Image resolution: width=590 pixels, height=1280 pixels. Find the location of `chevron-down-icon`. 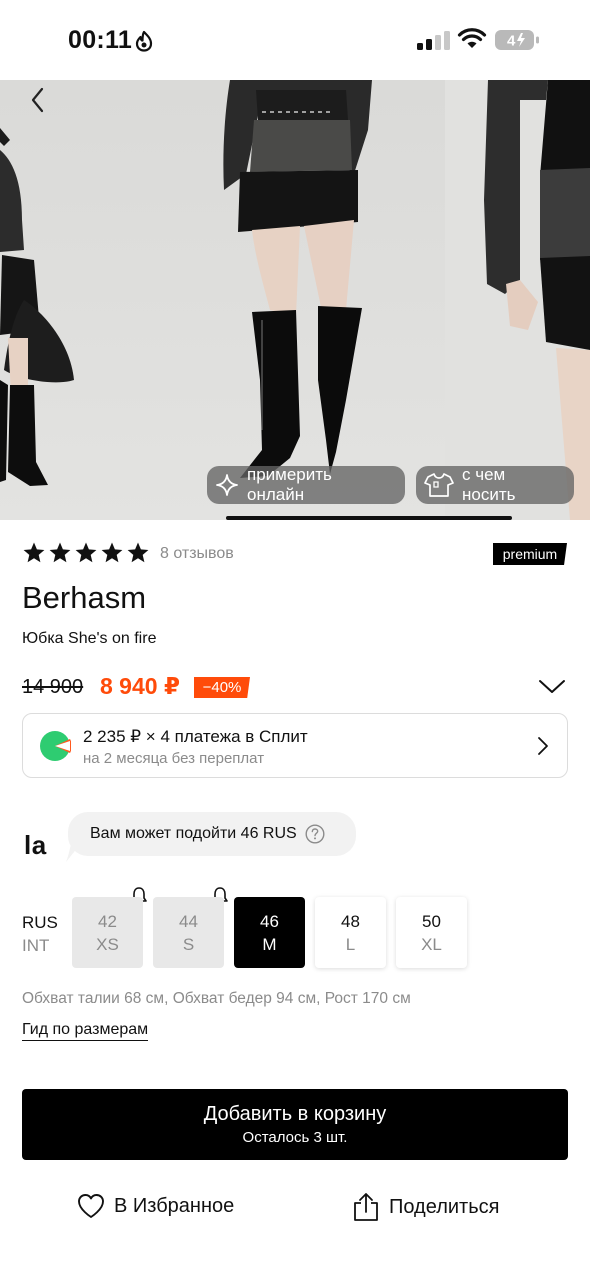

chevron-down-icon is located at coordinates (552, 687).